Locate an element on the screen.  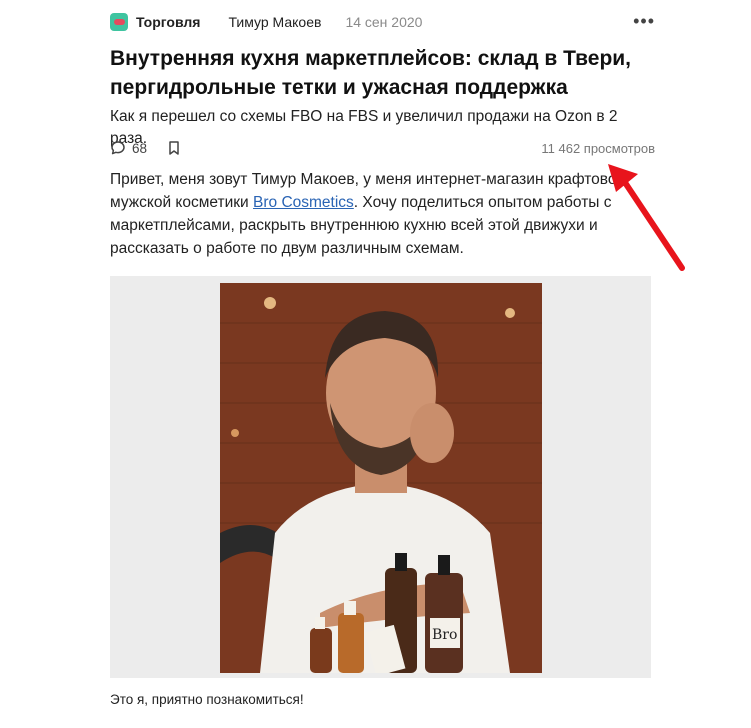
more-horizontal-icon: ••• is located at coordinates (644, 21).